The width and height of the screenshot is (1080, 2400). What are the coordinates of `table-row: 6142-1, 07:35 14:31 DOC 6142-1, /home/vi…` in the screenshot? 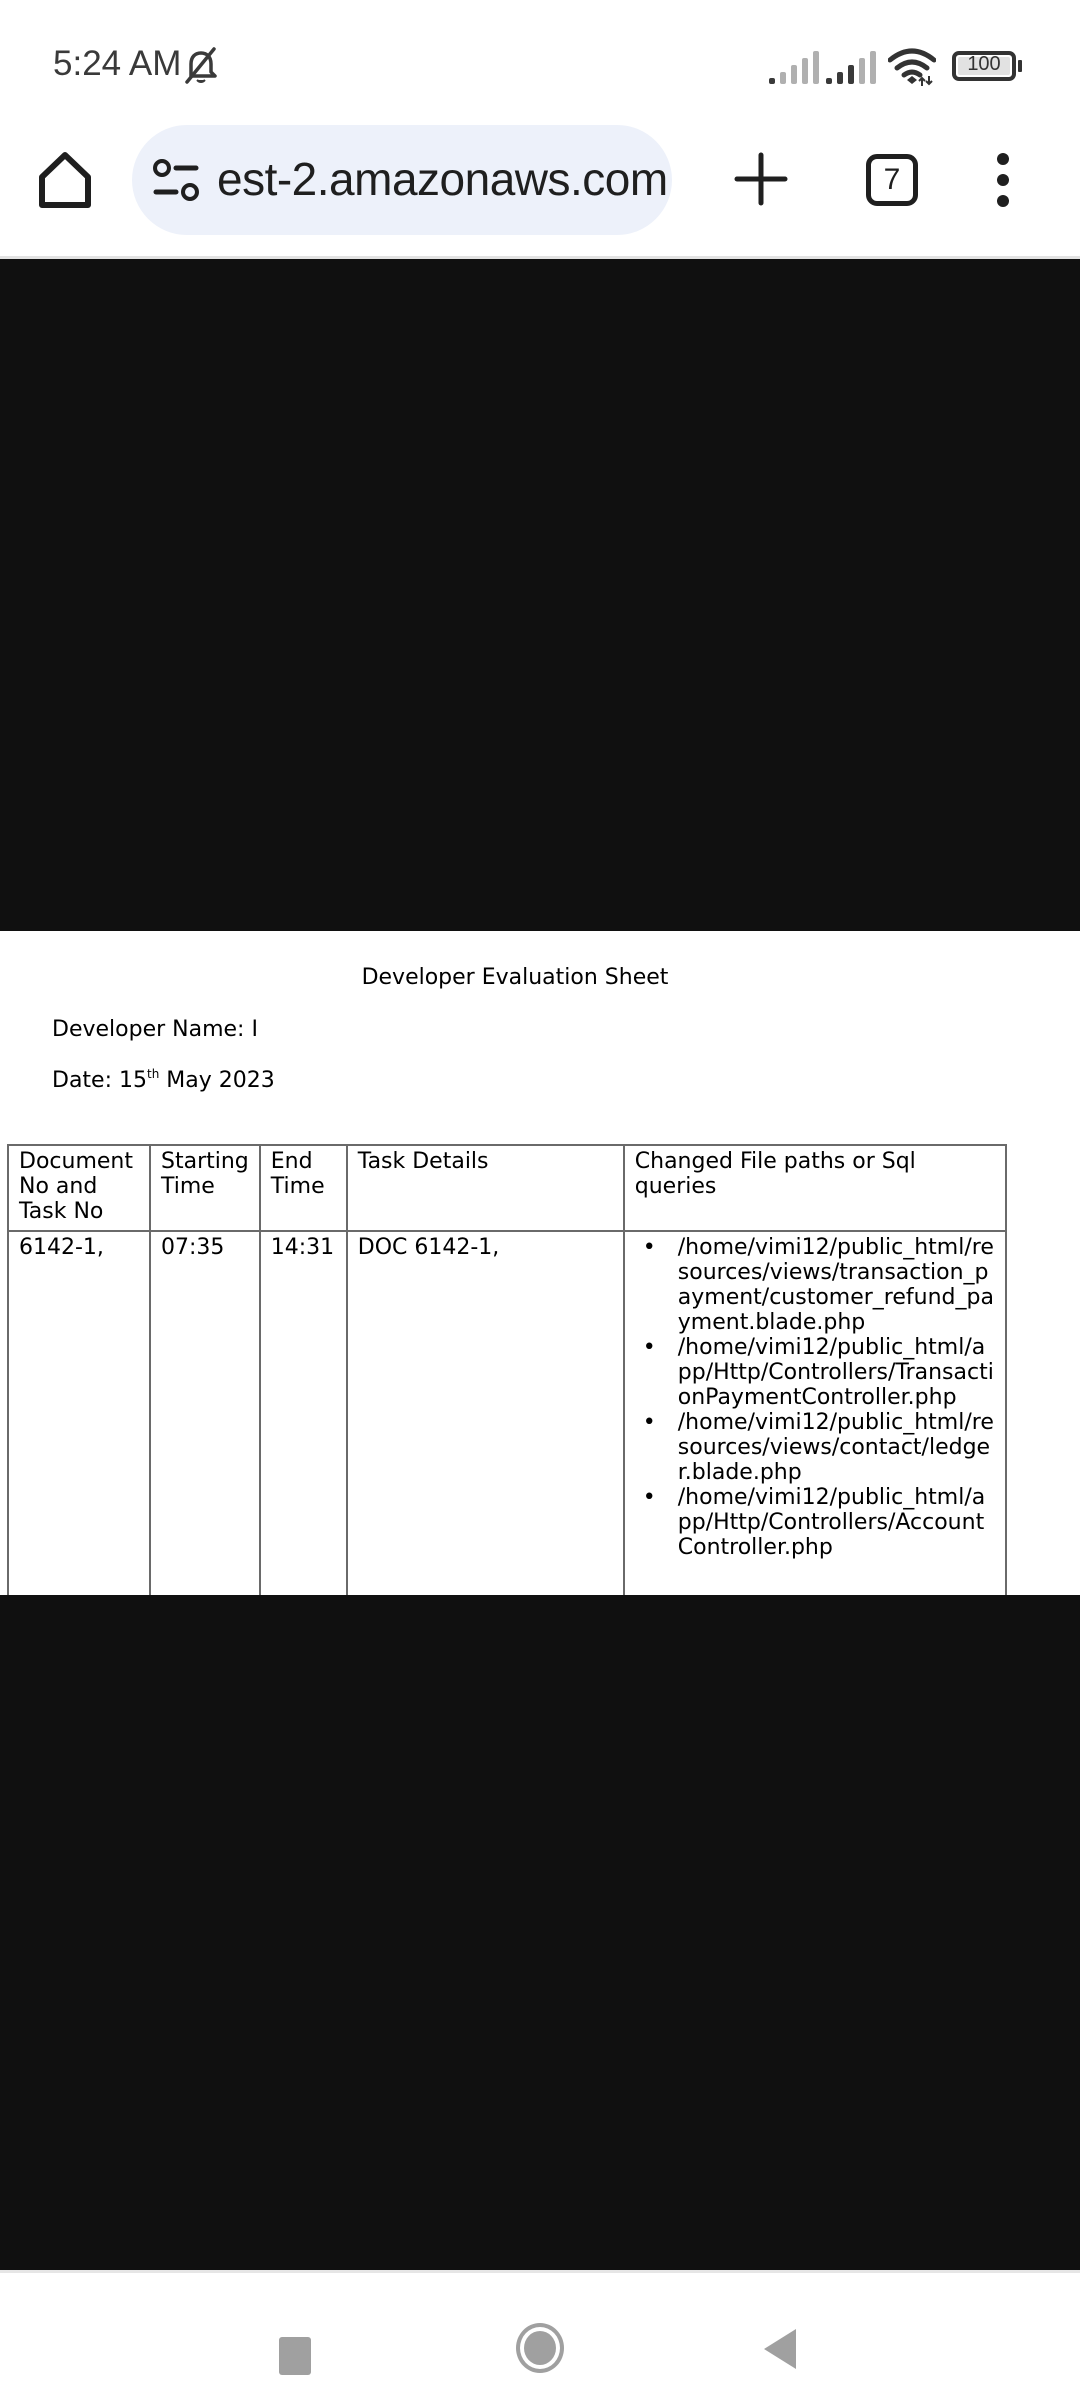 It's located at (507, 1421).